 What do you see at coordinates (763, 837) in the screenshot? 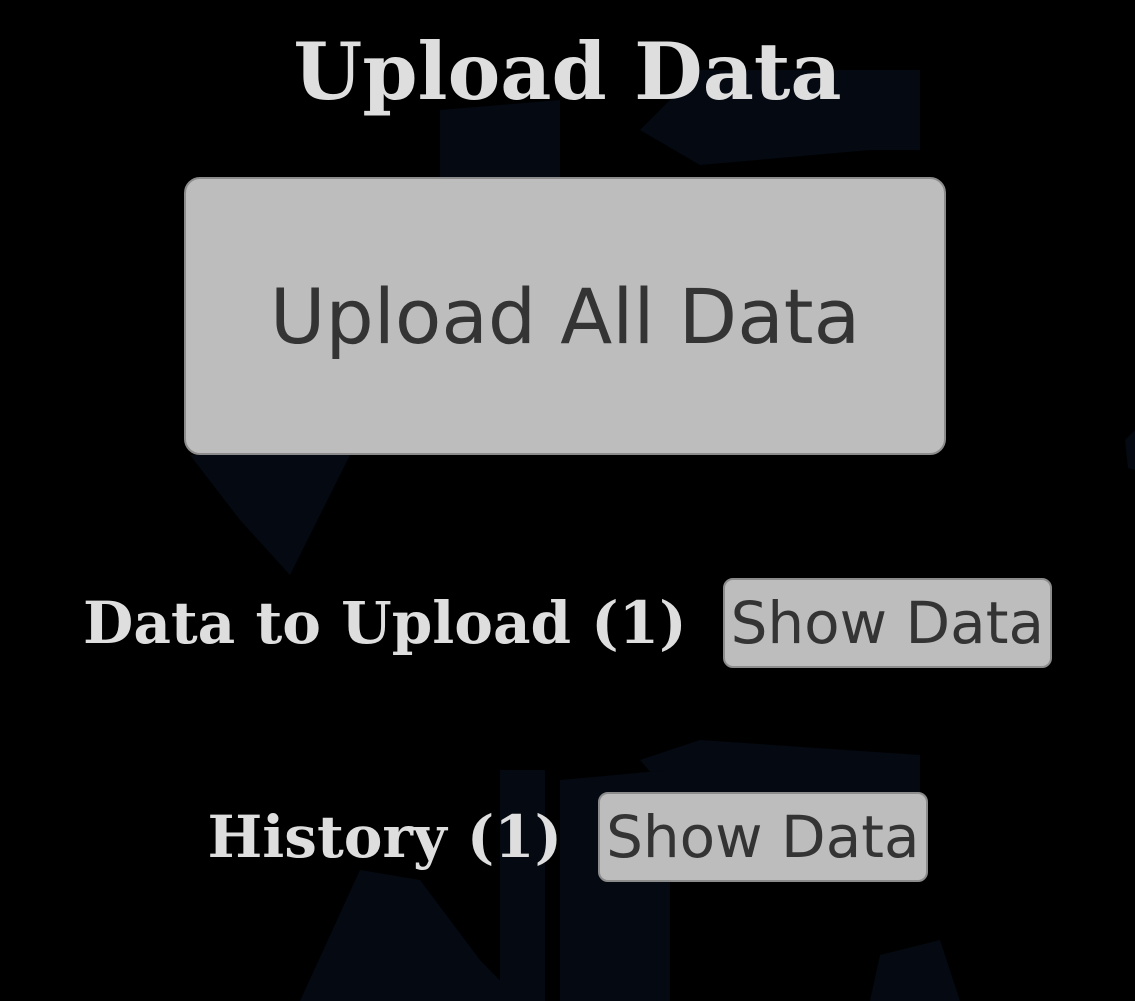
I see `show-history-button: Show Data` at bounding box center [763, 837].